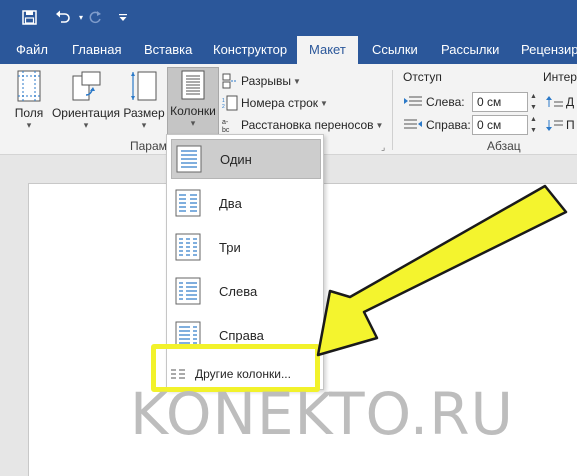  I want to click on redo-icon, so click(95, 17).